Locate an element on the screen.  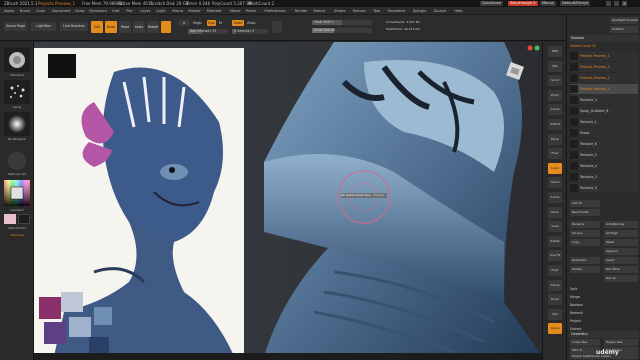
default-zscript-button: DefaultZScript is located at coordinates (575, 3).